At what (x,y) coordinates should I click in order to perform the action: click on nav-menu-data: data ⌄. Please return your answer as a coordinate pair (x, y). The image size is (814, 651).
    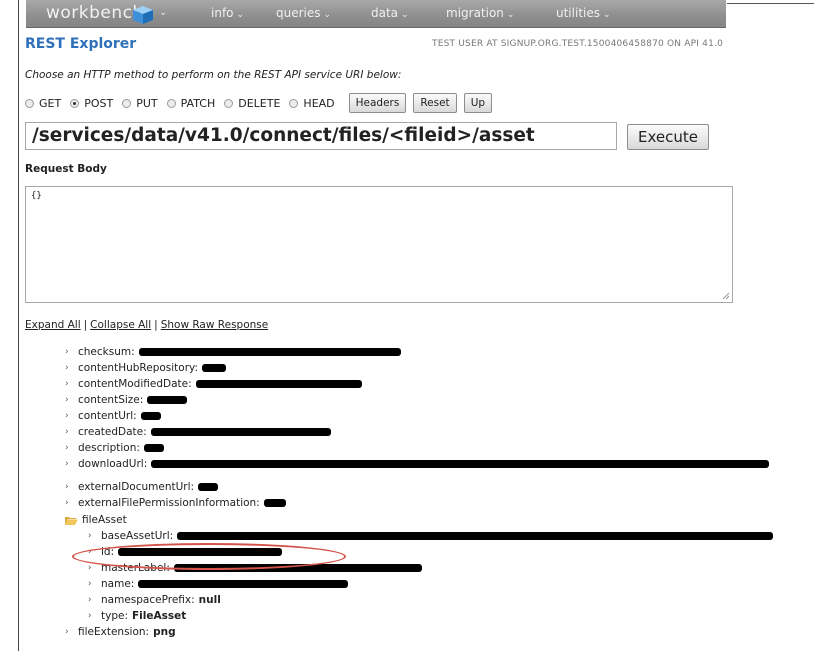
    Looking at the image, I should click on (390, 13).